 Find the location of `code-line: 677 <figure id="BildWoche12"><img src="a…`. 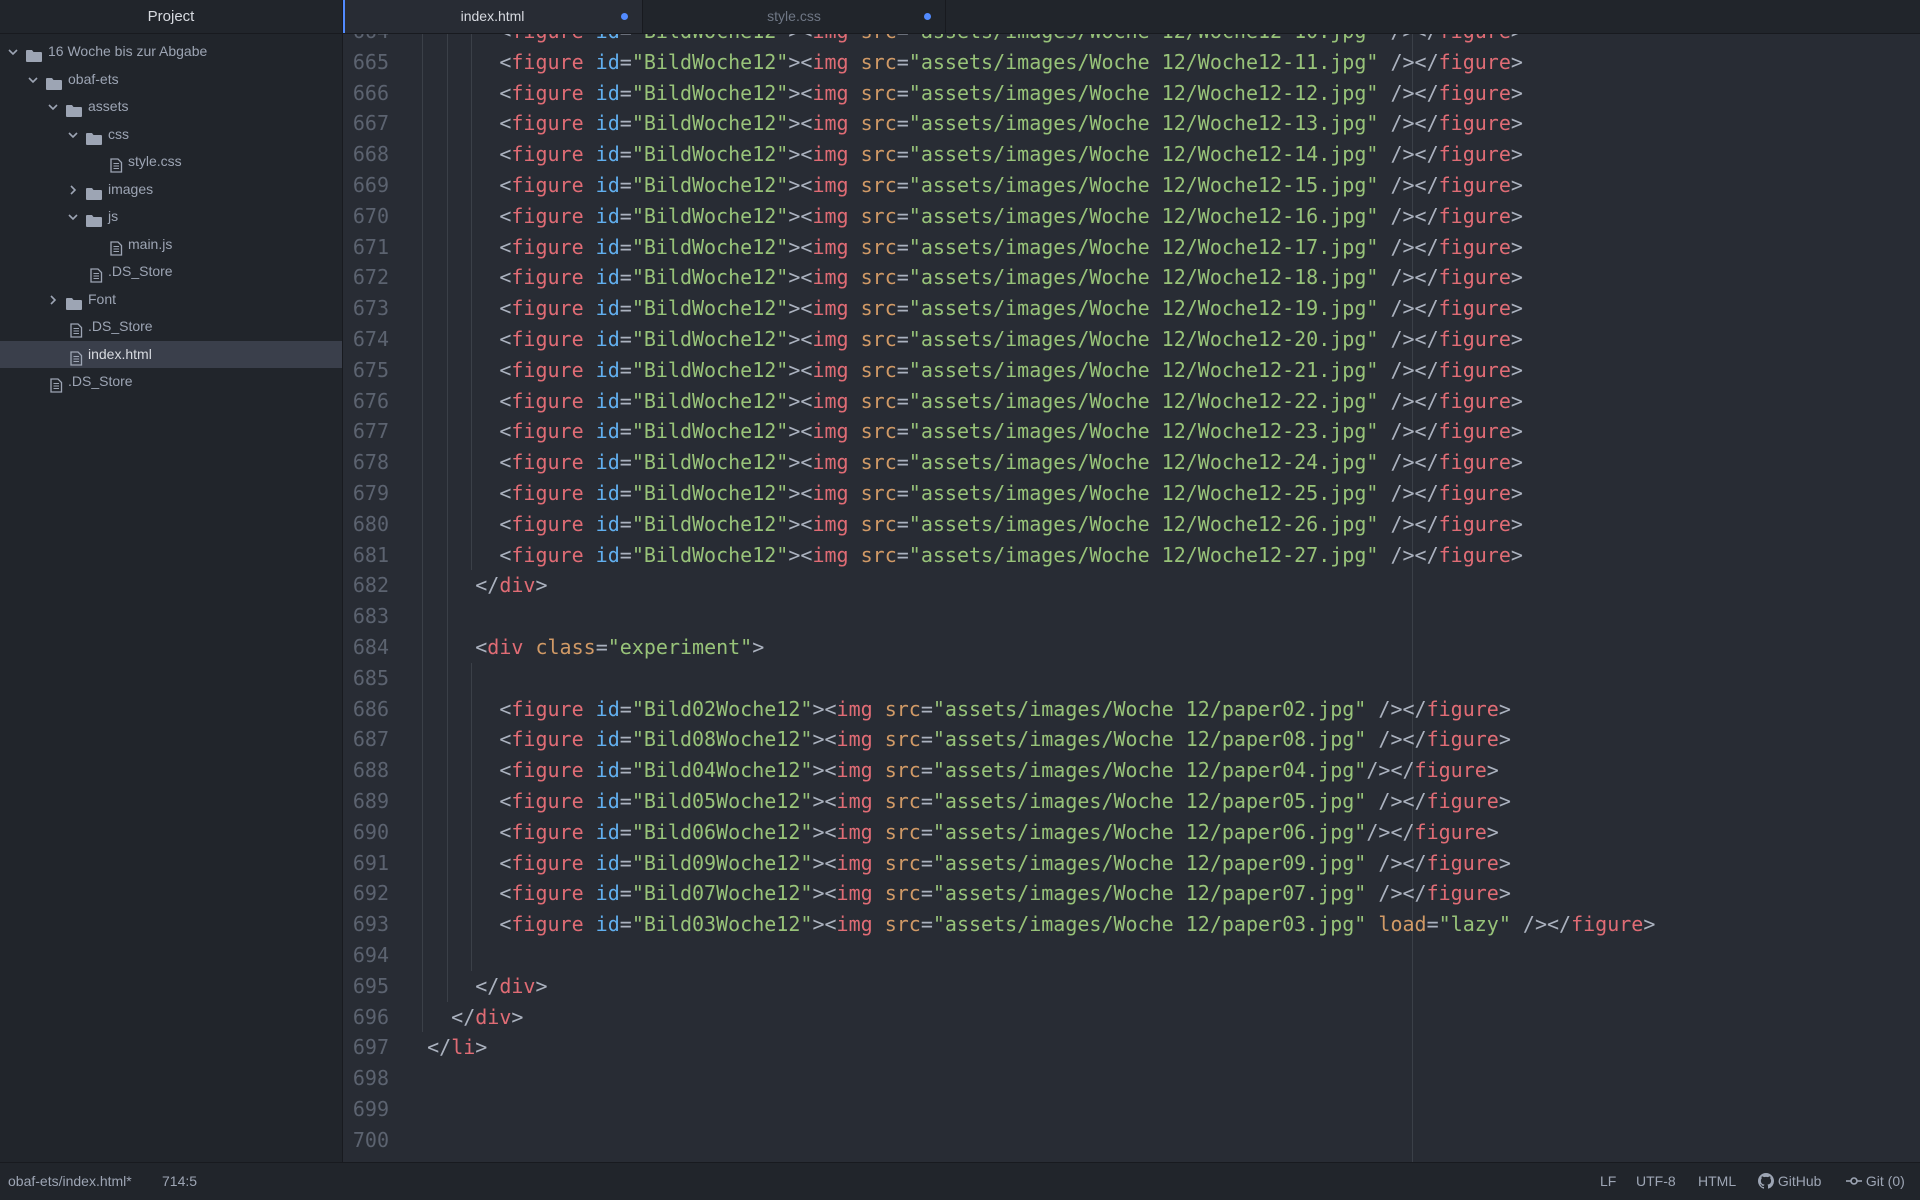

code-line: 677 <figure id="BildWoche12"><img src="a… is located at coordinates (1131, 432).